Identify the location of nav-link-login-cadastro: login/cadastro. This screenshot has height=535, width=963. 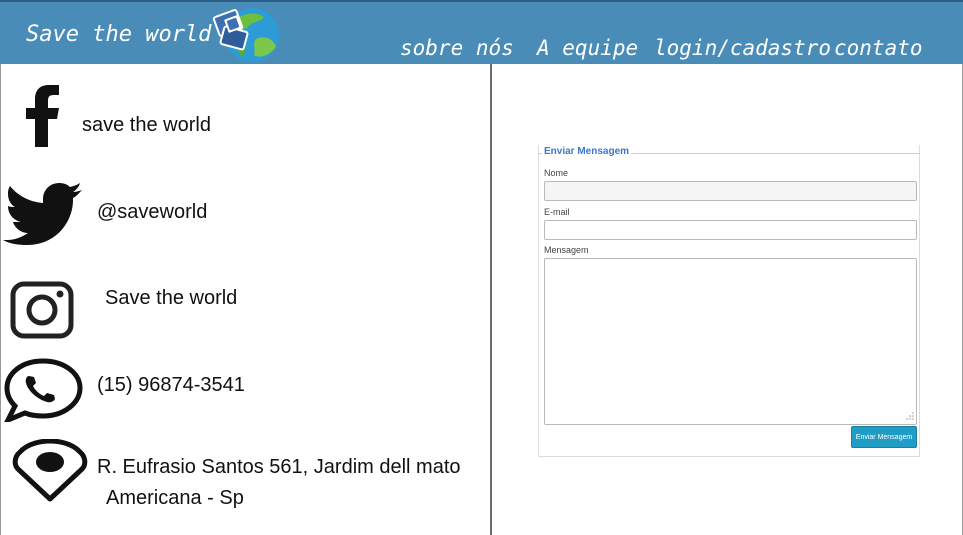
(742, 48).